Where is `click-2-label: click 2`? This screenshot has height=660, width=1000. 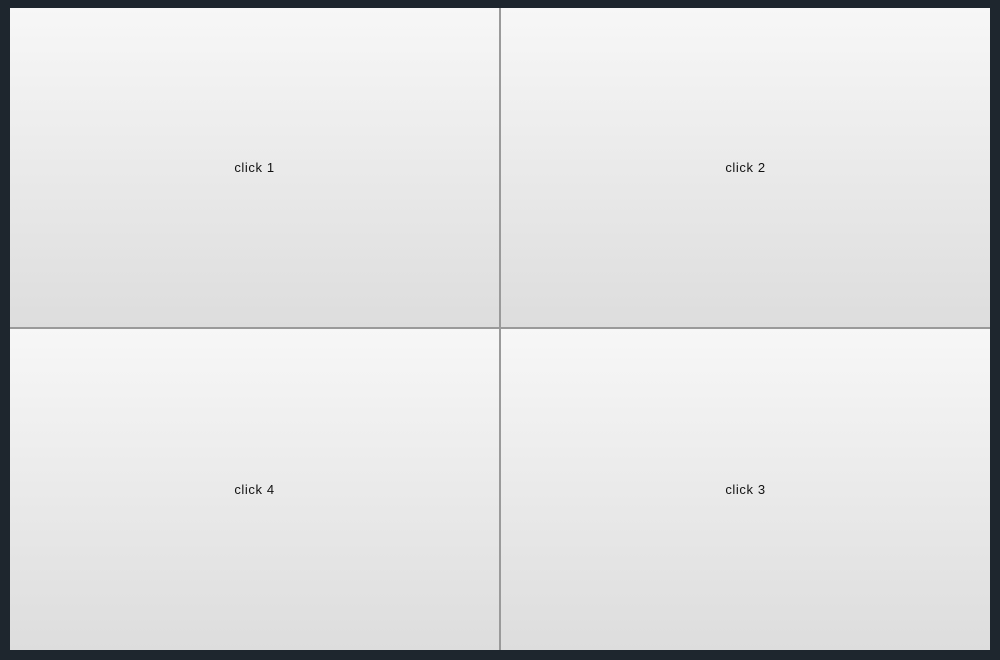
click-2-label: click 2 is located at coordinates (745, 167).